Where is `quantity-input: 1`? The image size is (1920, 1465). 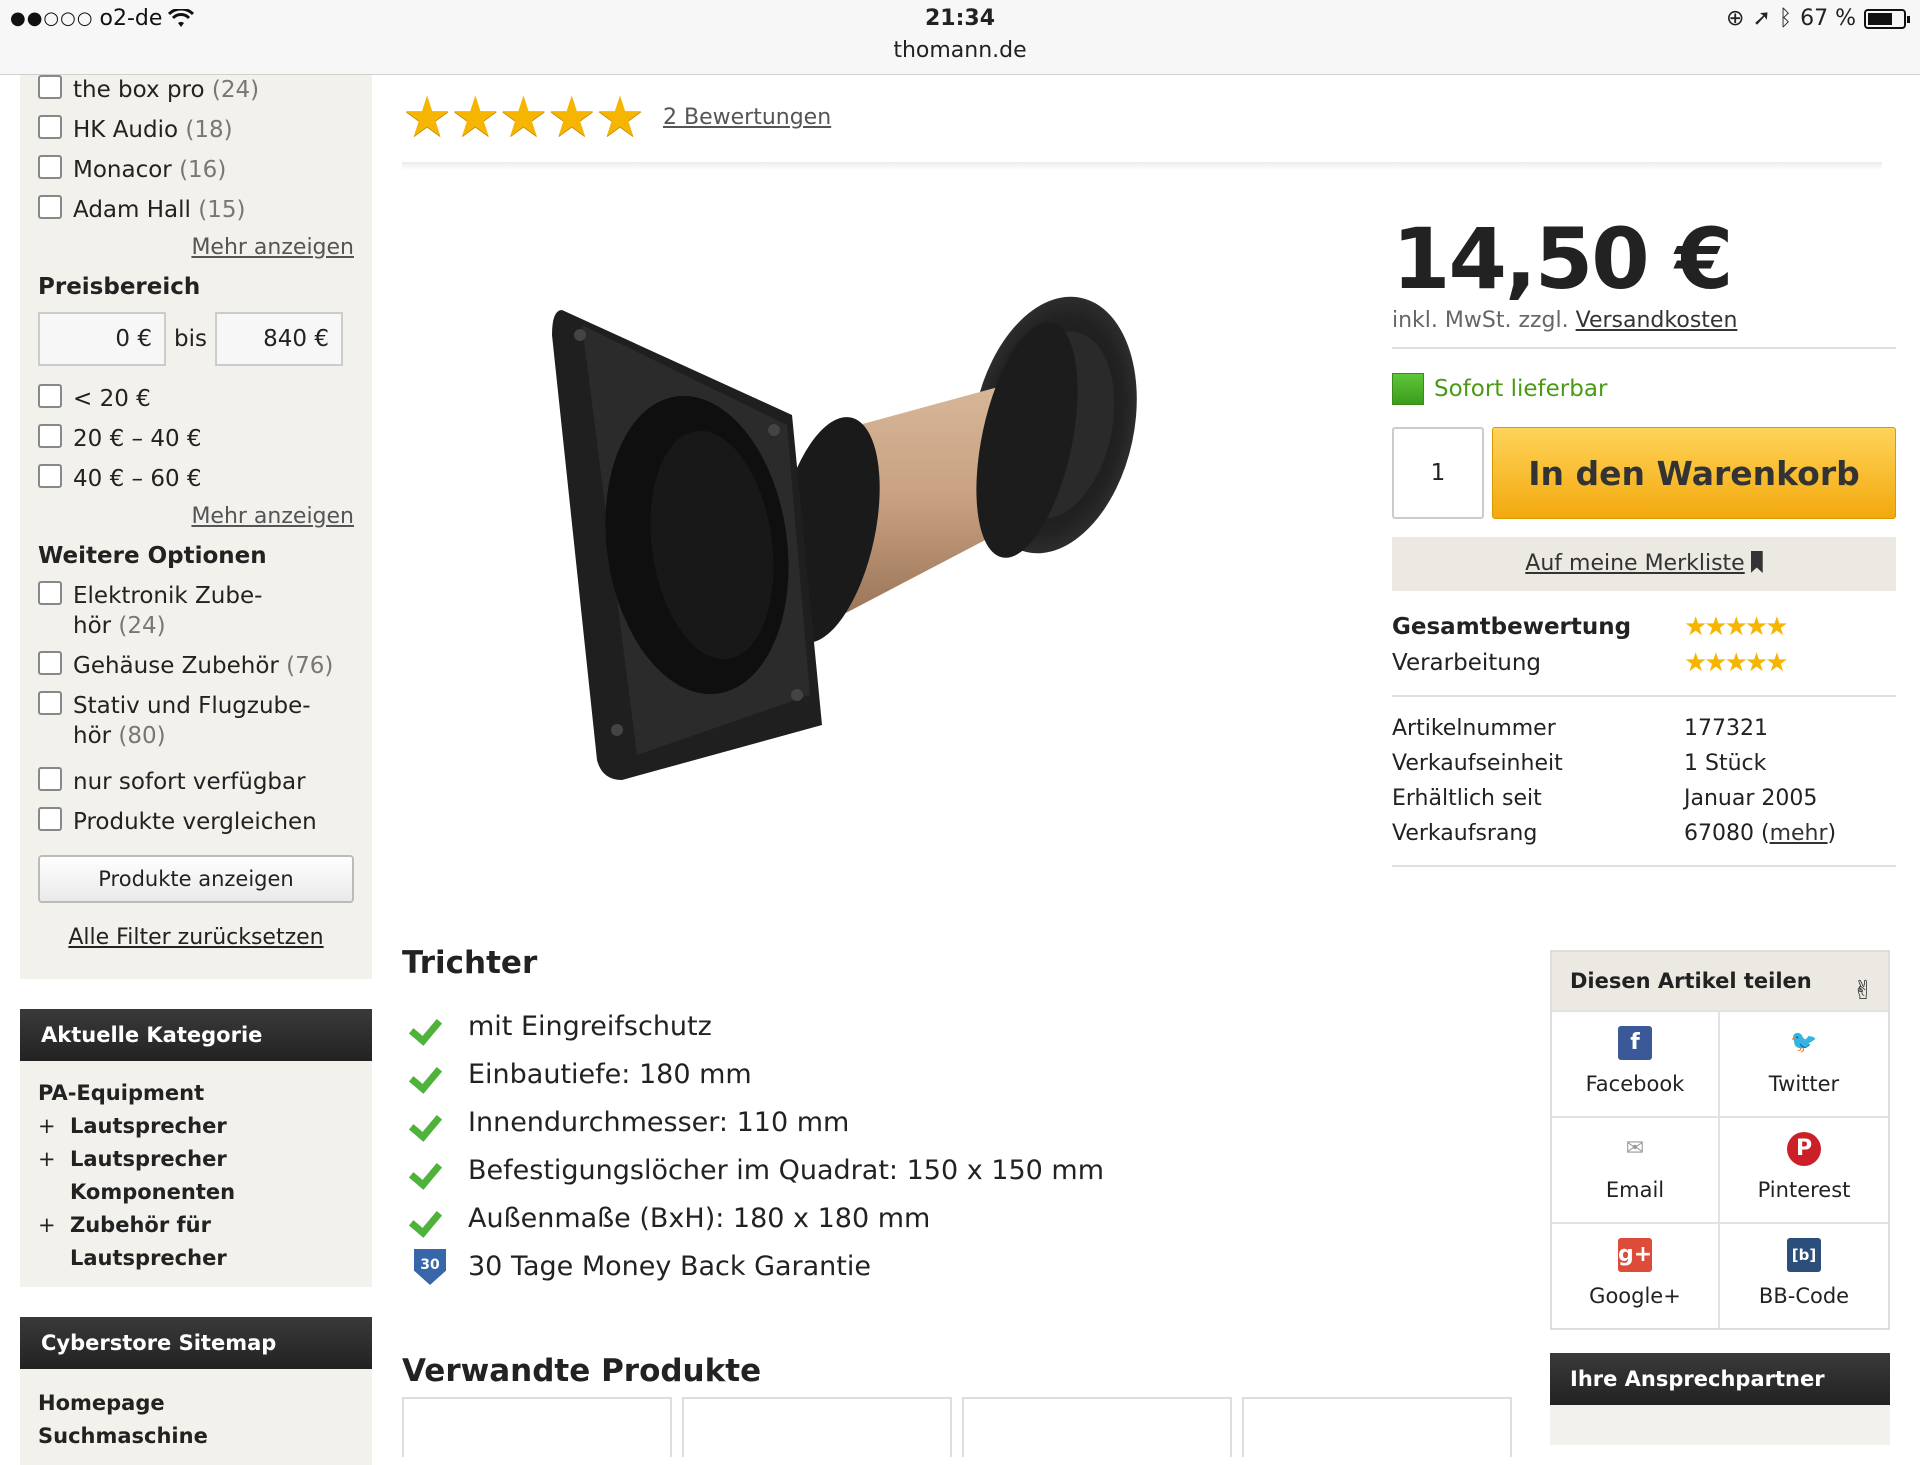
quantity-input: 1 is located at coordinates (1438, 473).